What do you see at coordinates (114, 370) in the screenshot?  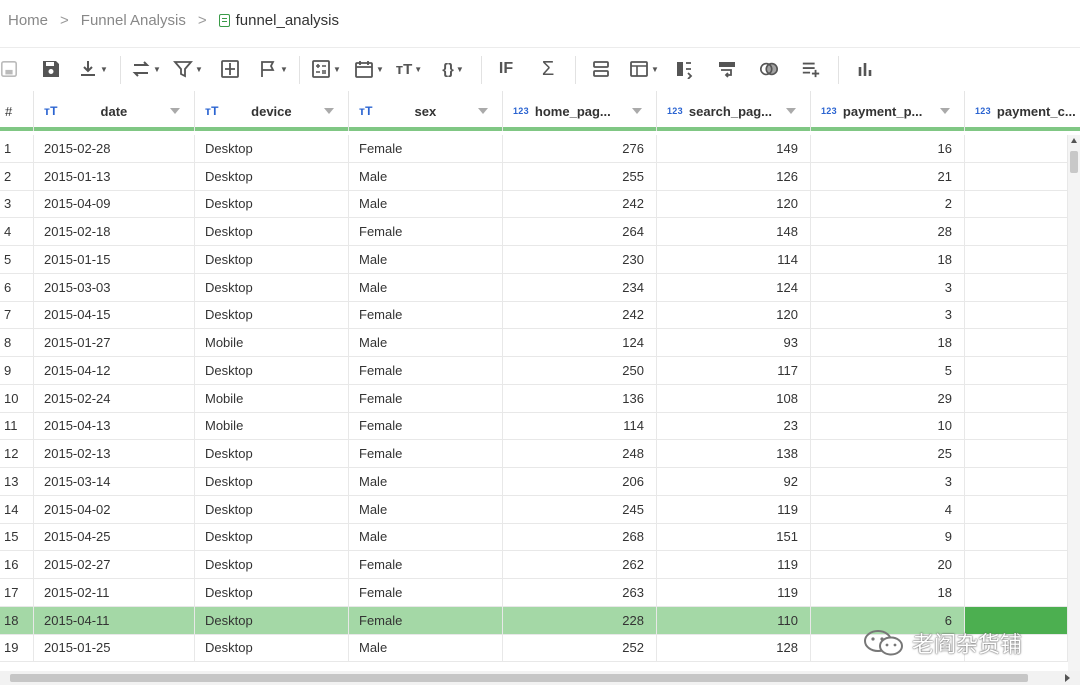 I see `date-cell: 2015-04-12` at bounding box center [114, 370].